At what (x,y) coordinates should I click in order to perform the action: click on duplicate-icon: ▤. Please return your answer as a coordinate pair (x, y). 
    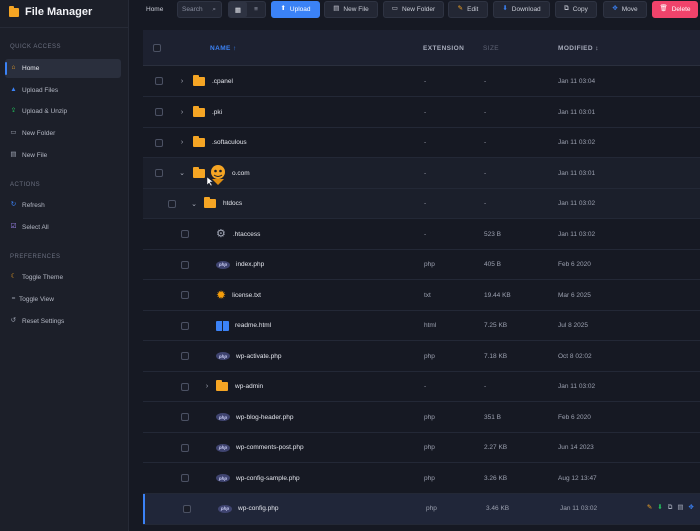
    Looking at the image, I should click on (680, 508).